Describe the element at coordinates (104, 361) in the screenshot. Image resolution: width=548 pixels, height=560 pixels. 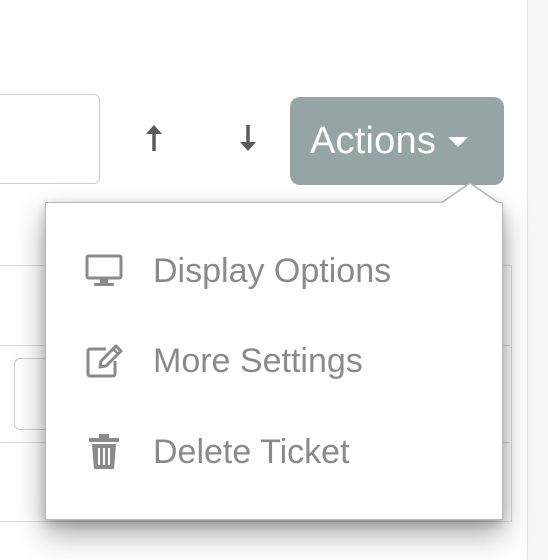
I see `edit-icon` at that location.